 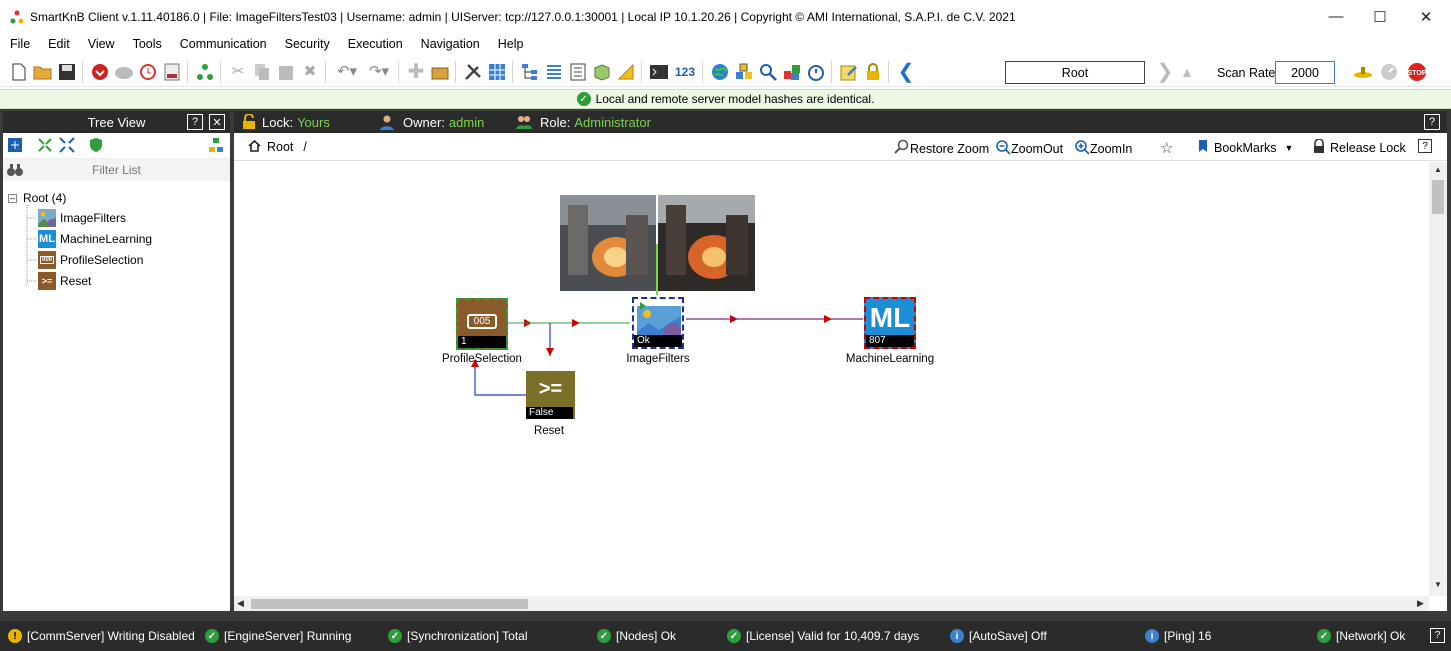 I want to click on open-folder-icon, so click(x=43, y=72).